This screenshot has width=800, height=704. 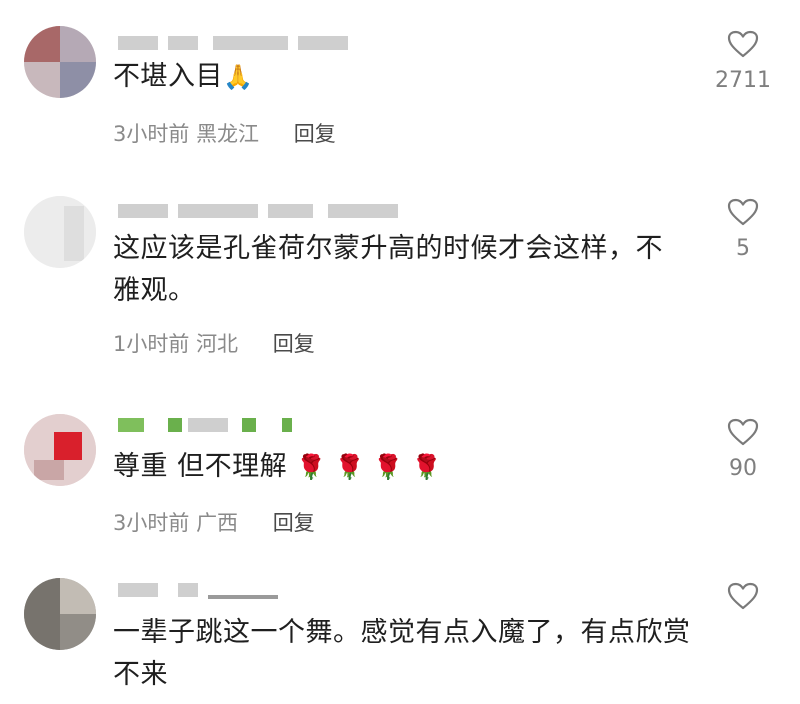 What do you see at coordinates (217, 344) in the screenshot?
I see `comment-location: 河北` at bounding box center [217, 344].